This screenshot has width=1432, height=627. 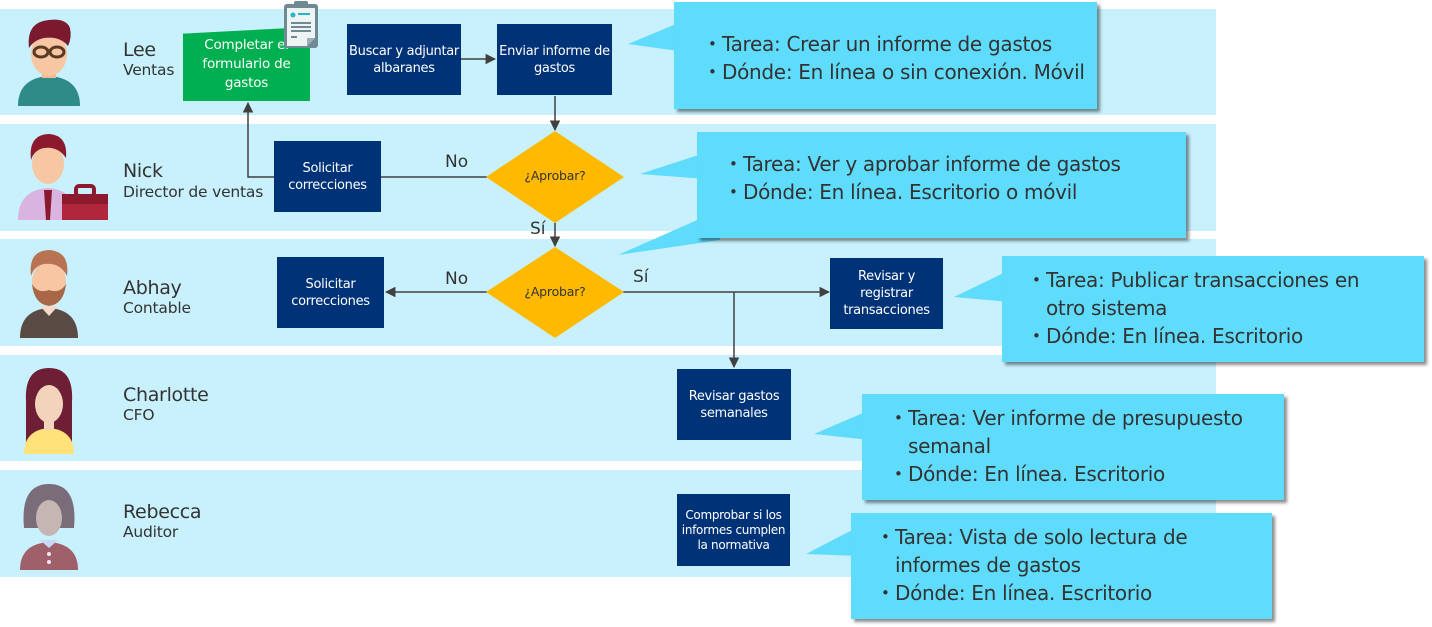 I want to click on callout-line: Tarea: Crear un informe de gastos, so click(x=902, y=44).